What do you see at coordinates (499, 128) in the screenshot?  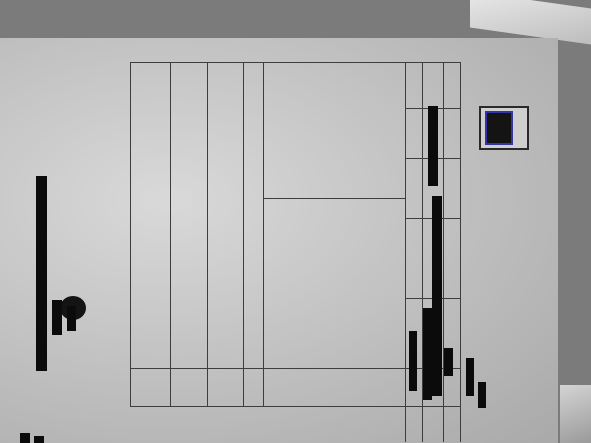 I see `stamp-mark` at bounding box center [499, 128].